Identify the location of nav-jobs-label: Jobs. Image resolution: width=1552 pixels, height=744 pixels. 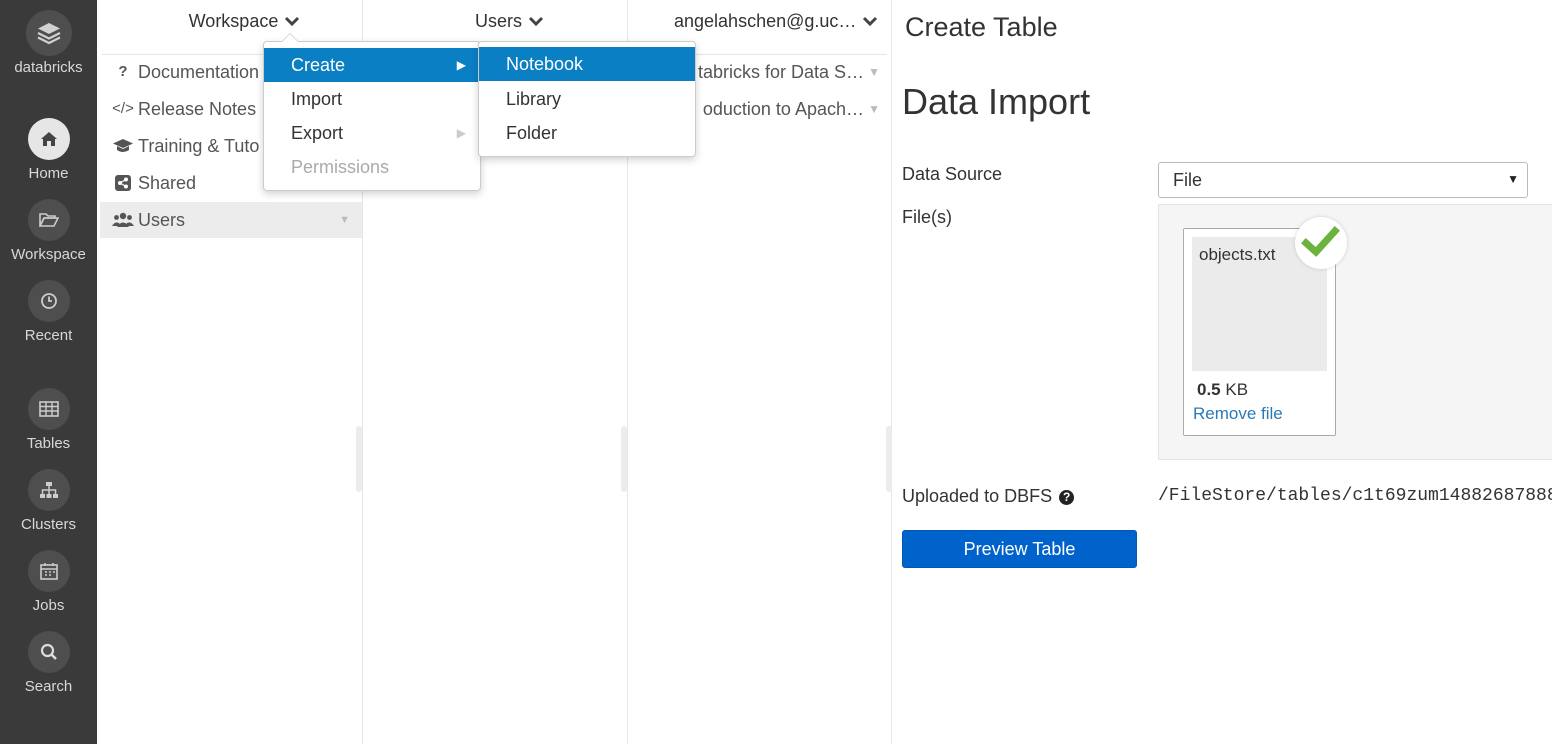
(48, 605).